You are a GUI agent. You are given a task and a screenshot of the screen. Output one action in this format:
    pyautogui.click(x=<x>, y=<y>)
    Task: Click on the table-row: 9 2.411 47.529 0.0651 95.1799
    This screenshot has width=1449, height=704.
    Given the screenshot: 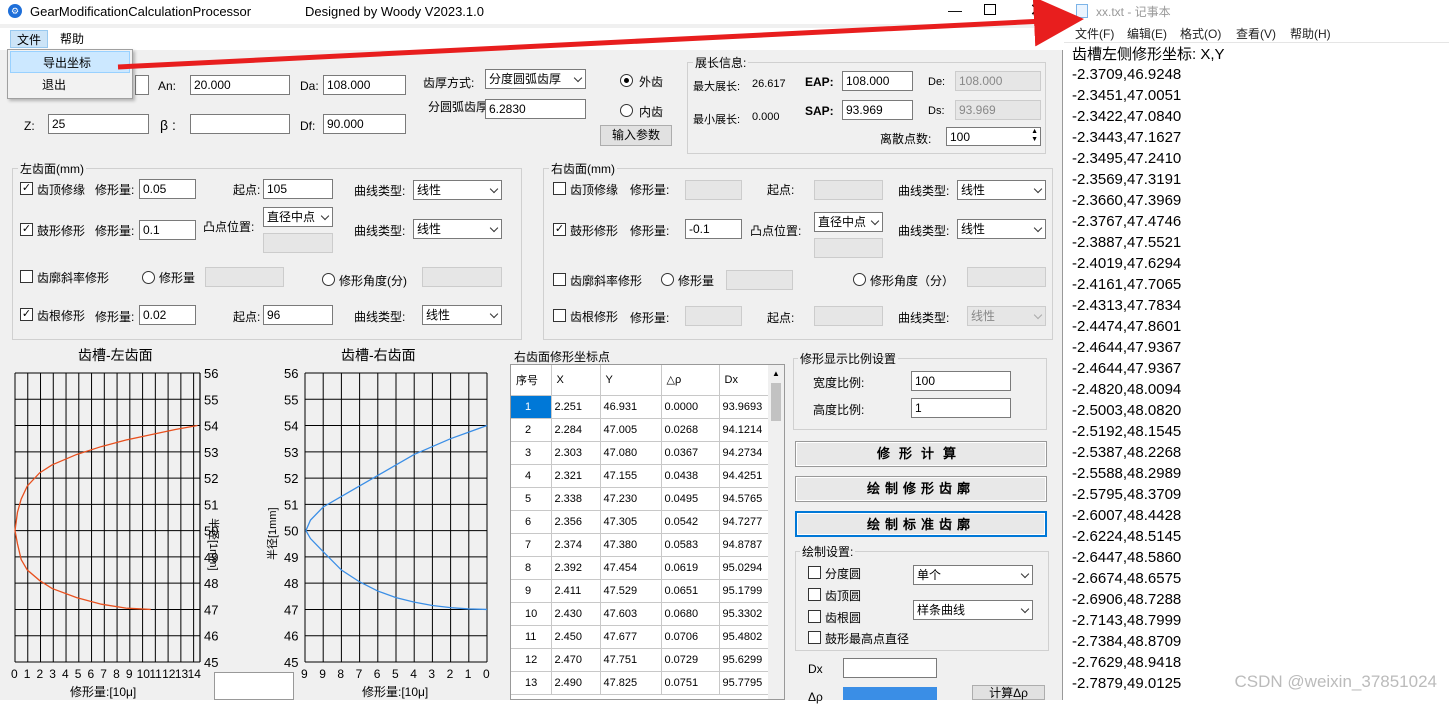 What is the action you would take?
    pyautogui.click(x=640, y=591)
    